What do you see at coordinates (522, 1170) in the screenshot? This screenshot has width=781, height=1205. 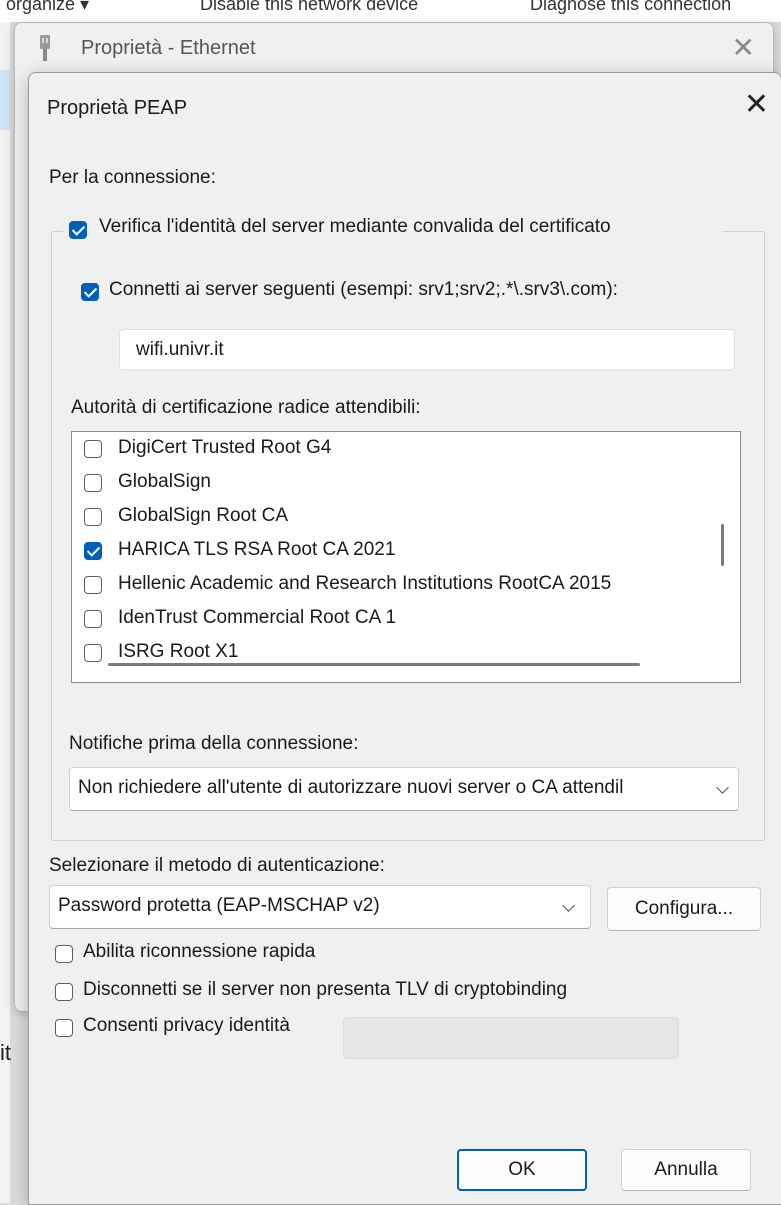 I see `ok-button: OK` at bounding box center [522, 1170].